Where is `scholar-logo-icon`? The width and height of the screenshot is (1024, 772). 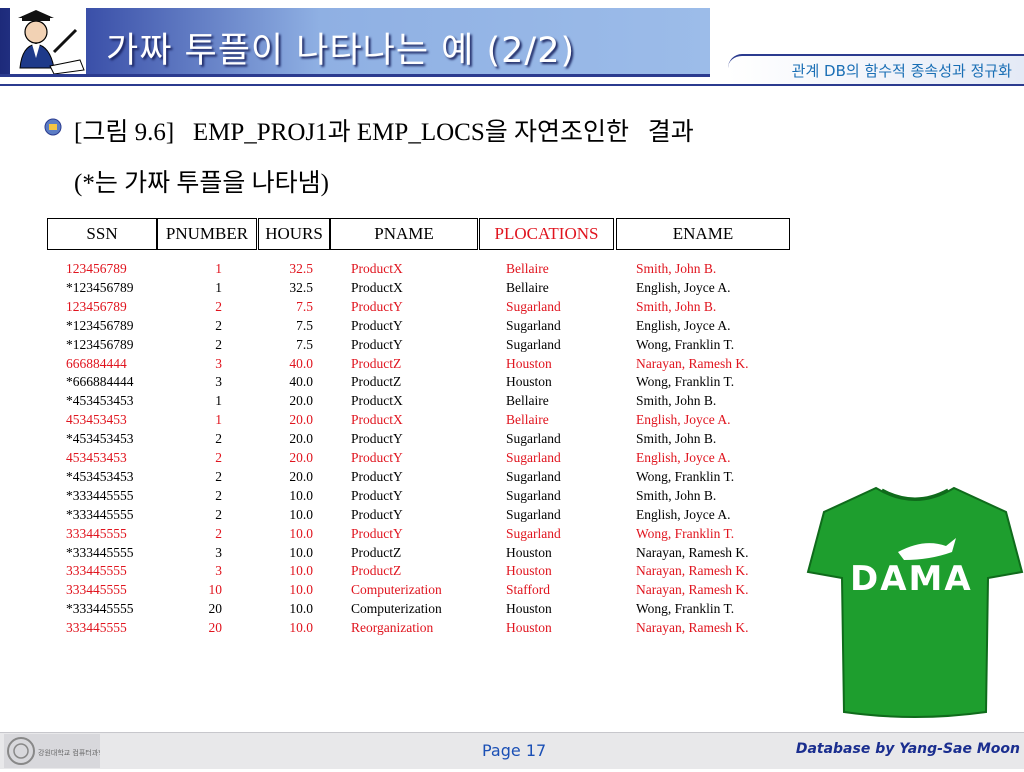 scholar-logo-icon is located at coordinates (48, 41).